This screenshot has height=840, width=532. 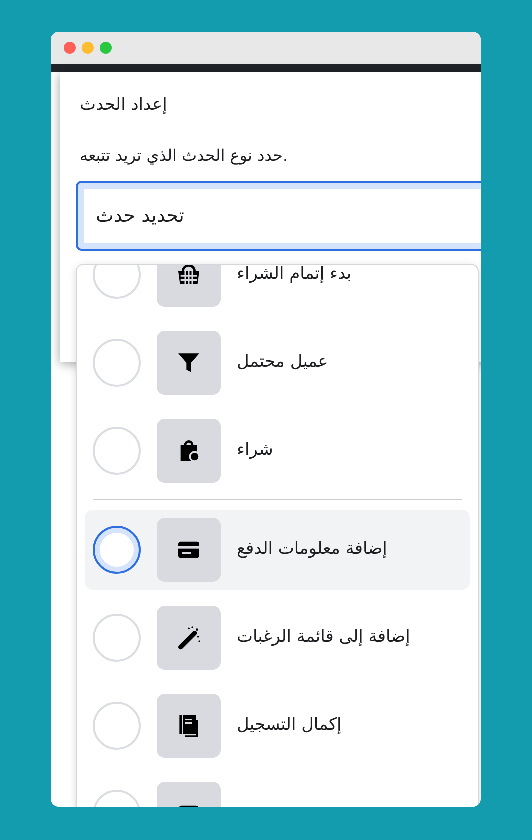 I want to click on magic-wand-icon, so click(x=189, y=638).